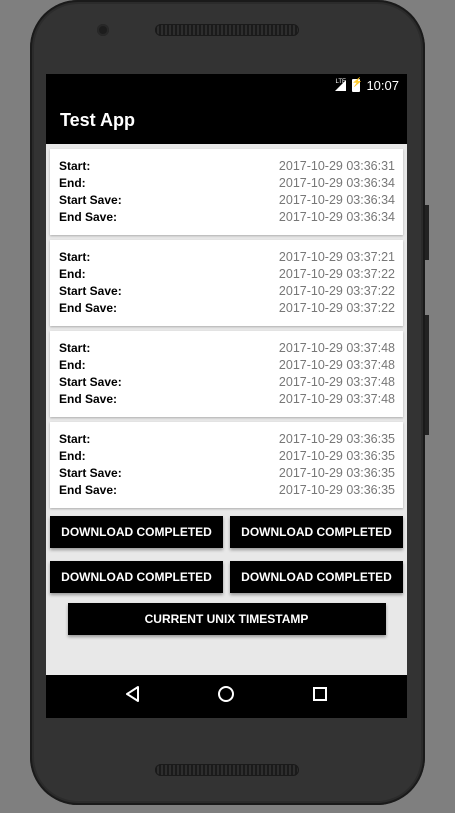 This screenshot has height=813, width=455. Describe the element at coordinates (227, 366) in the screenshot. I see `card-row: End: 2017-10-29 03:37:48` at that location.